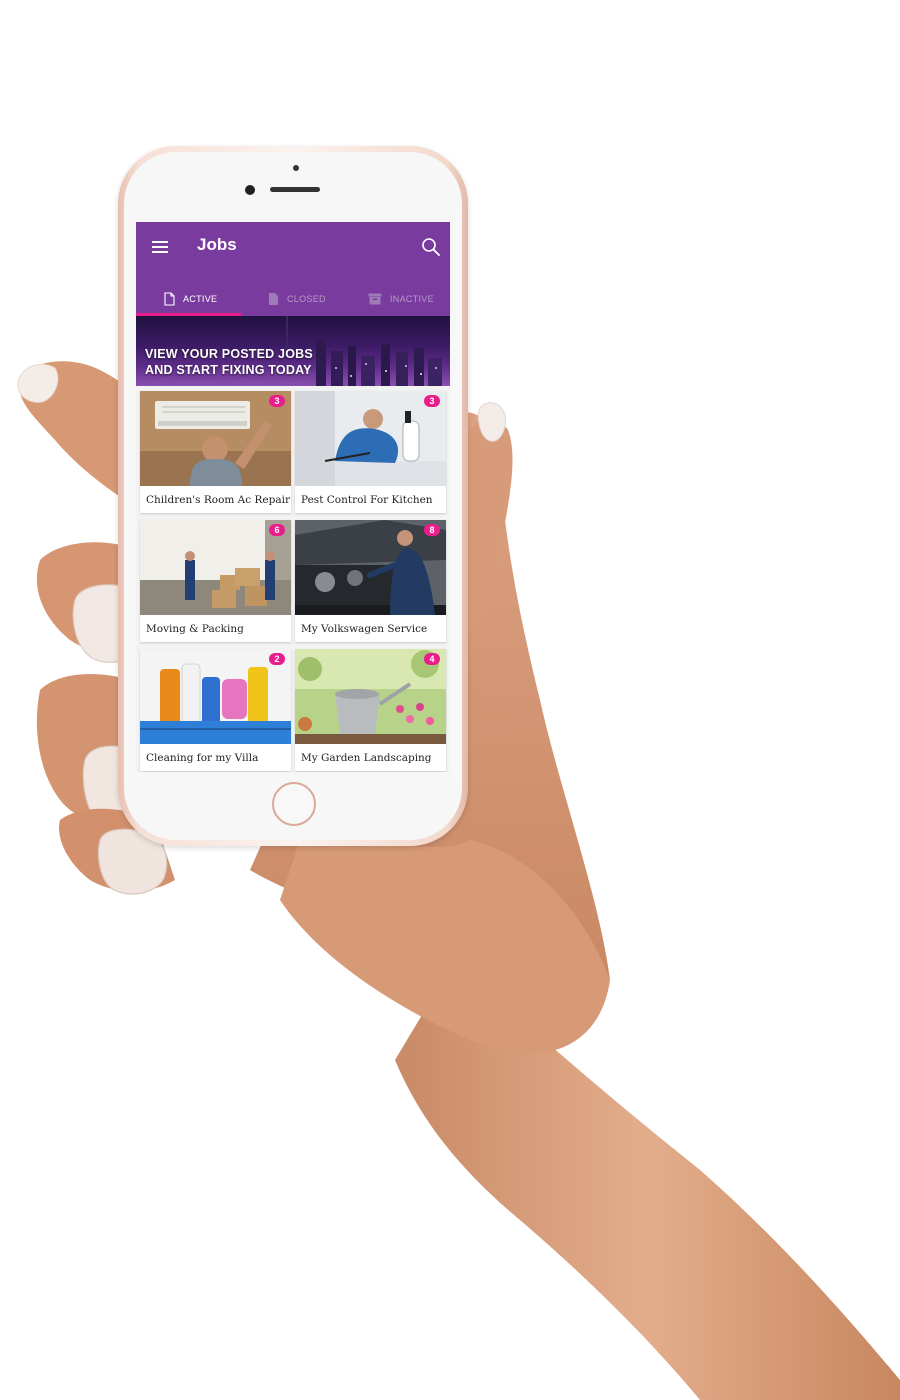 The height and width of the screenshot is (1400, 900). What do you see at coordinates (296, 168) in the screenshot?
I see `proximity-sensor` at bounding box center [296, 168].